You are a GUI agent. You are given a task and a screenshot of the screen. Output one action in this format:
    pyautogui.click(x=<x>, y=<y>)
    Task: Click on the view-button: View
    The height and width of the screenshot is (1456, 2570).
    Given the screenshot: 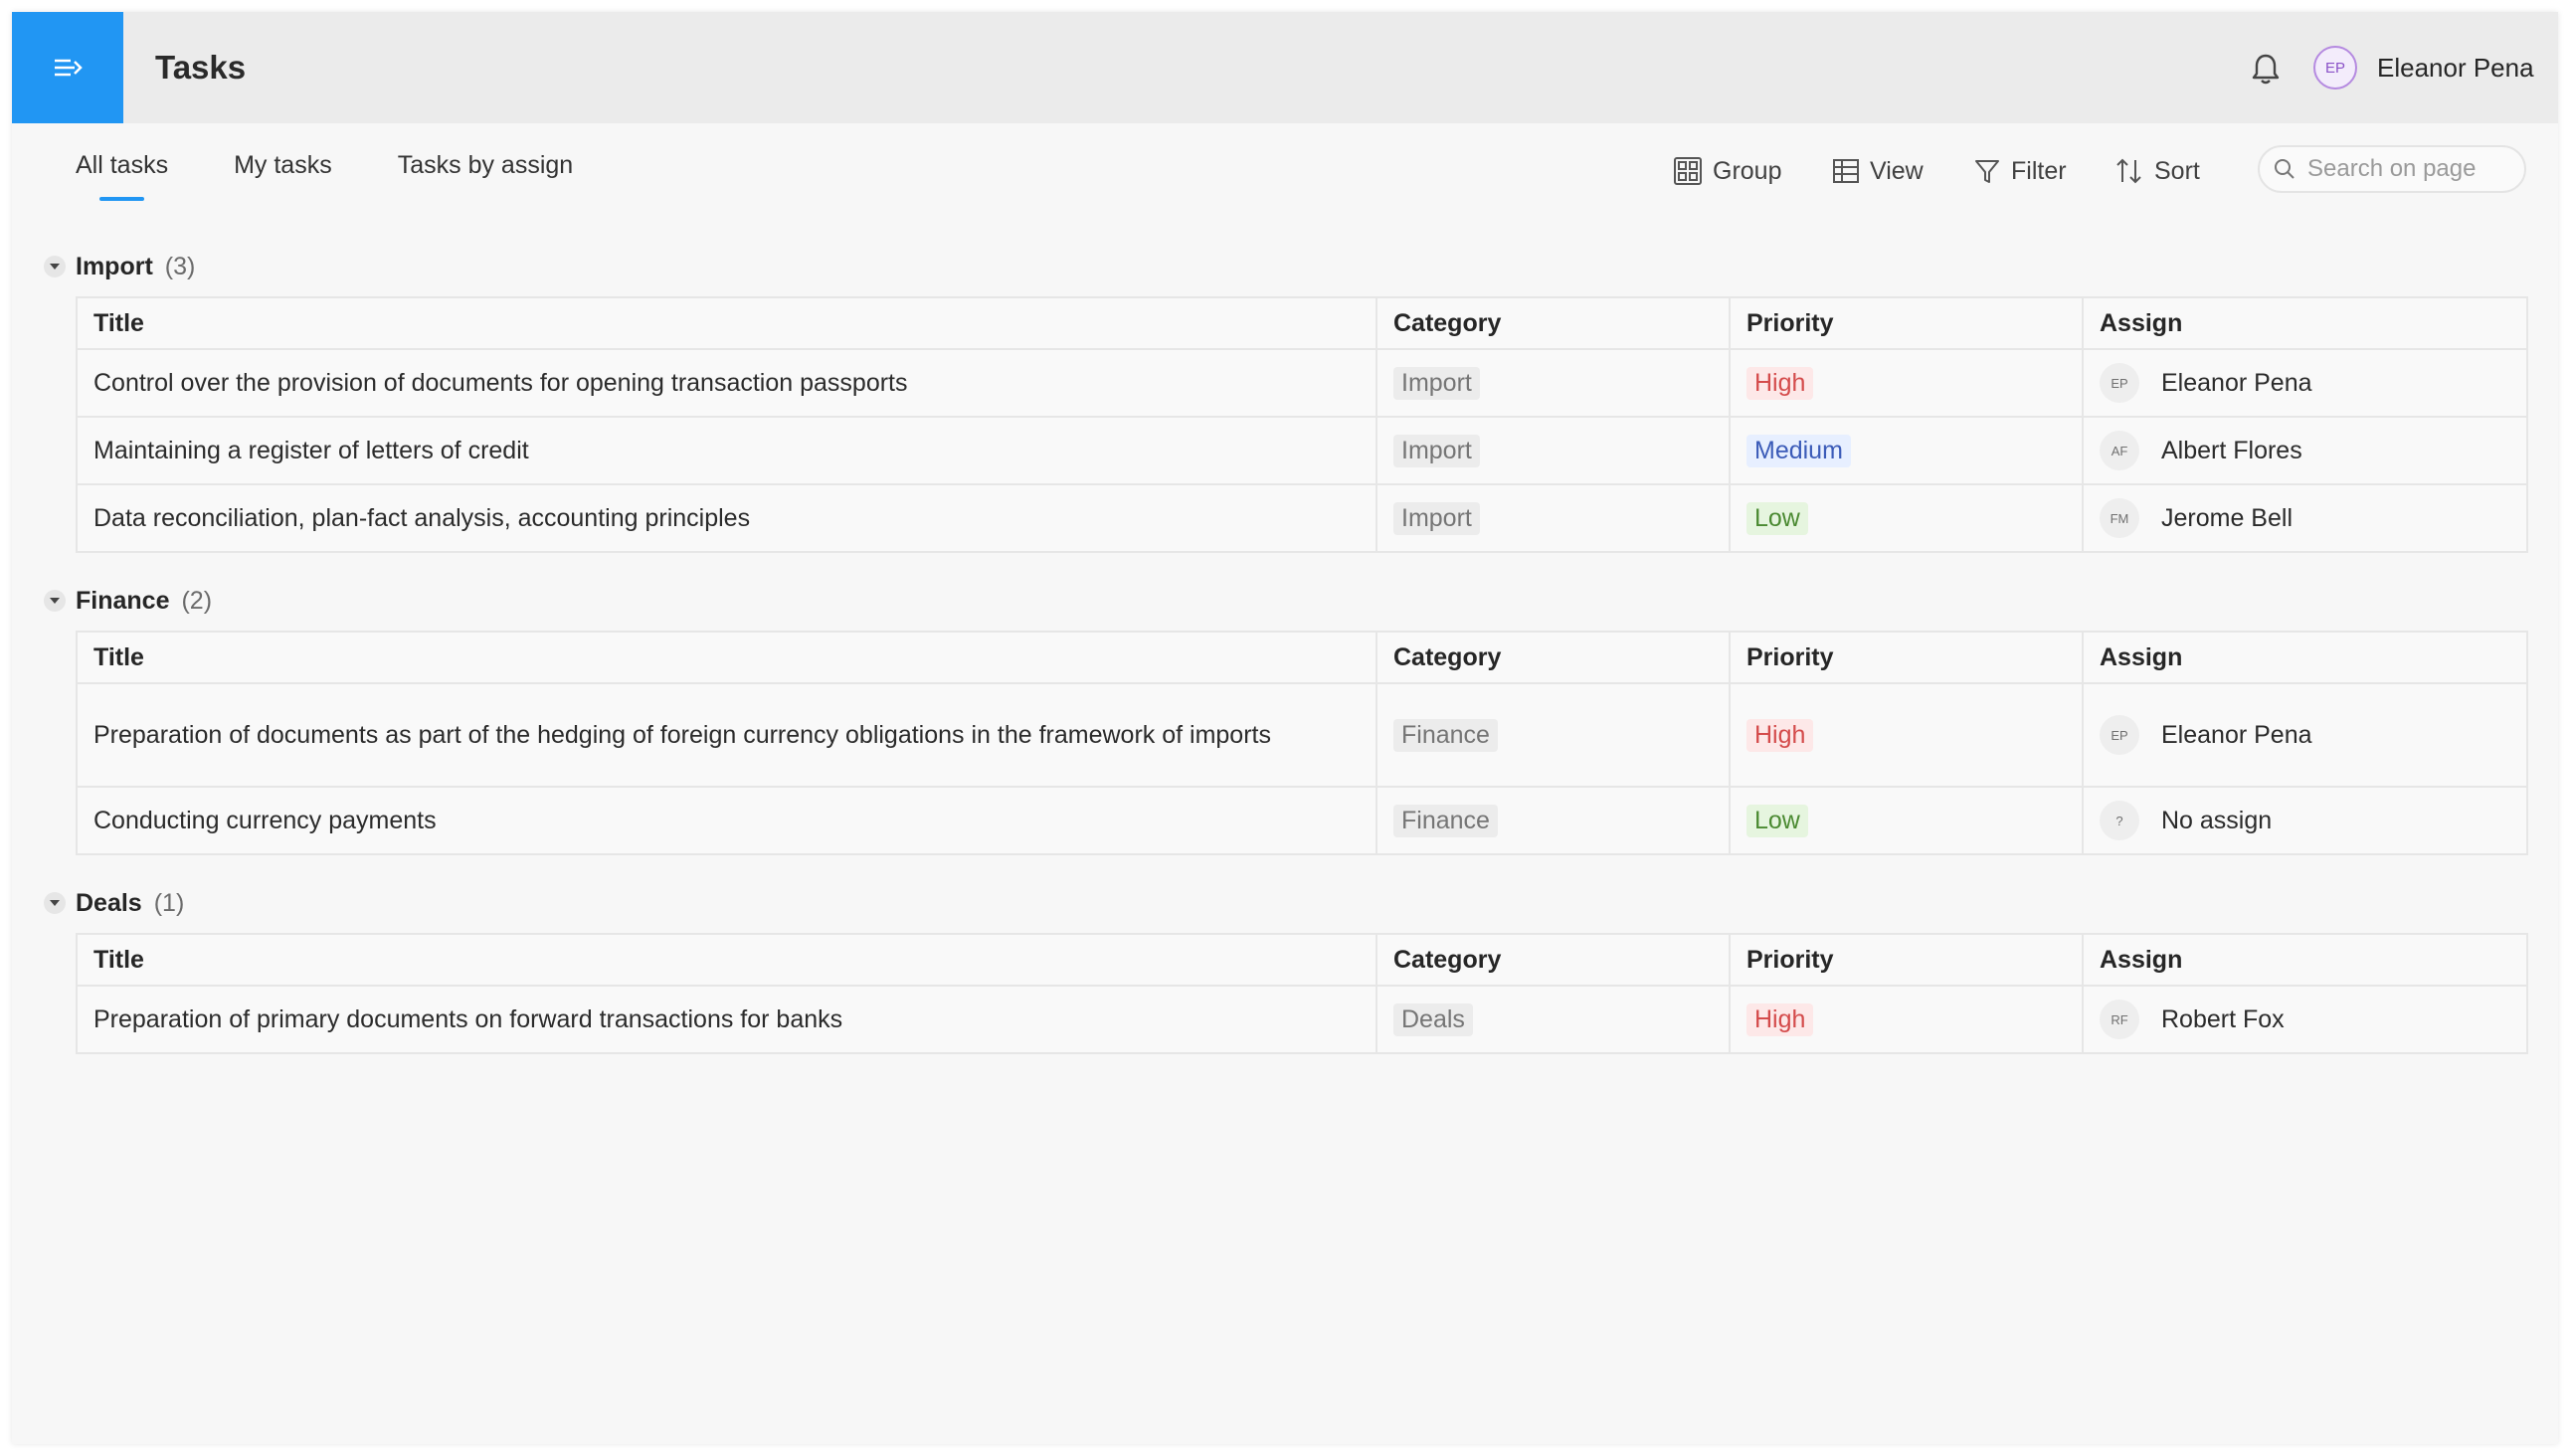 What is the action you would take?
    pyautogui.click(x=1878, y=171)
    